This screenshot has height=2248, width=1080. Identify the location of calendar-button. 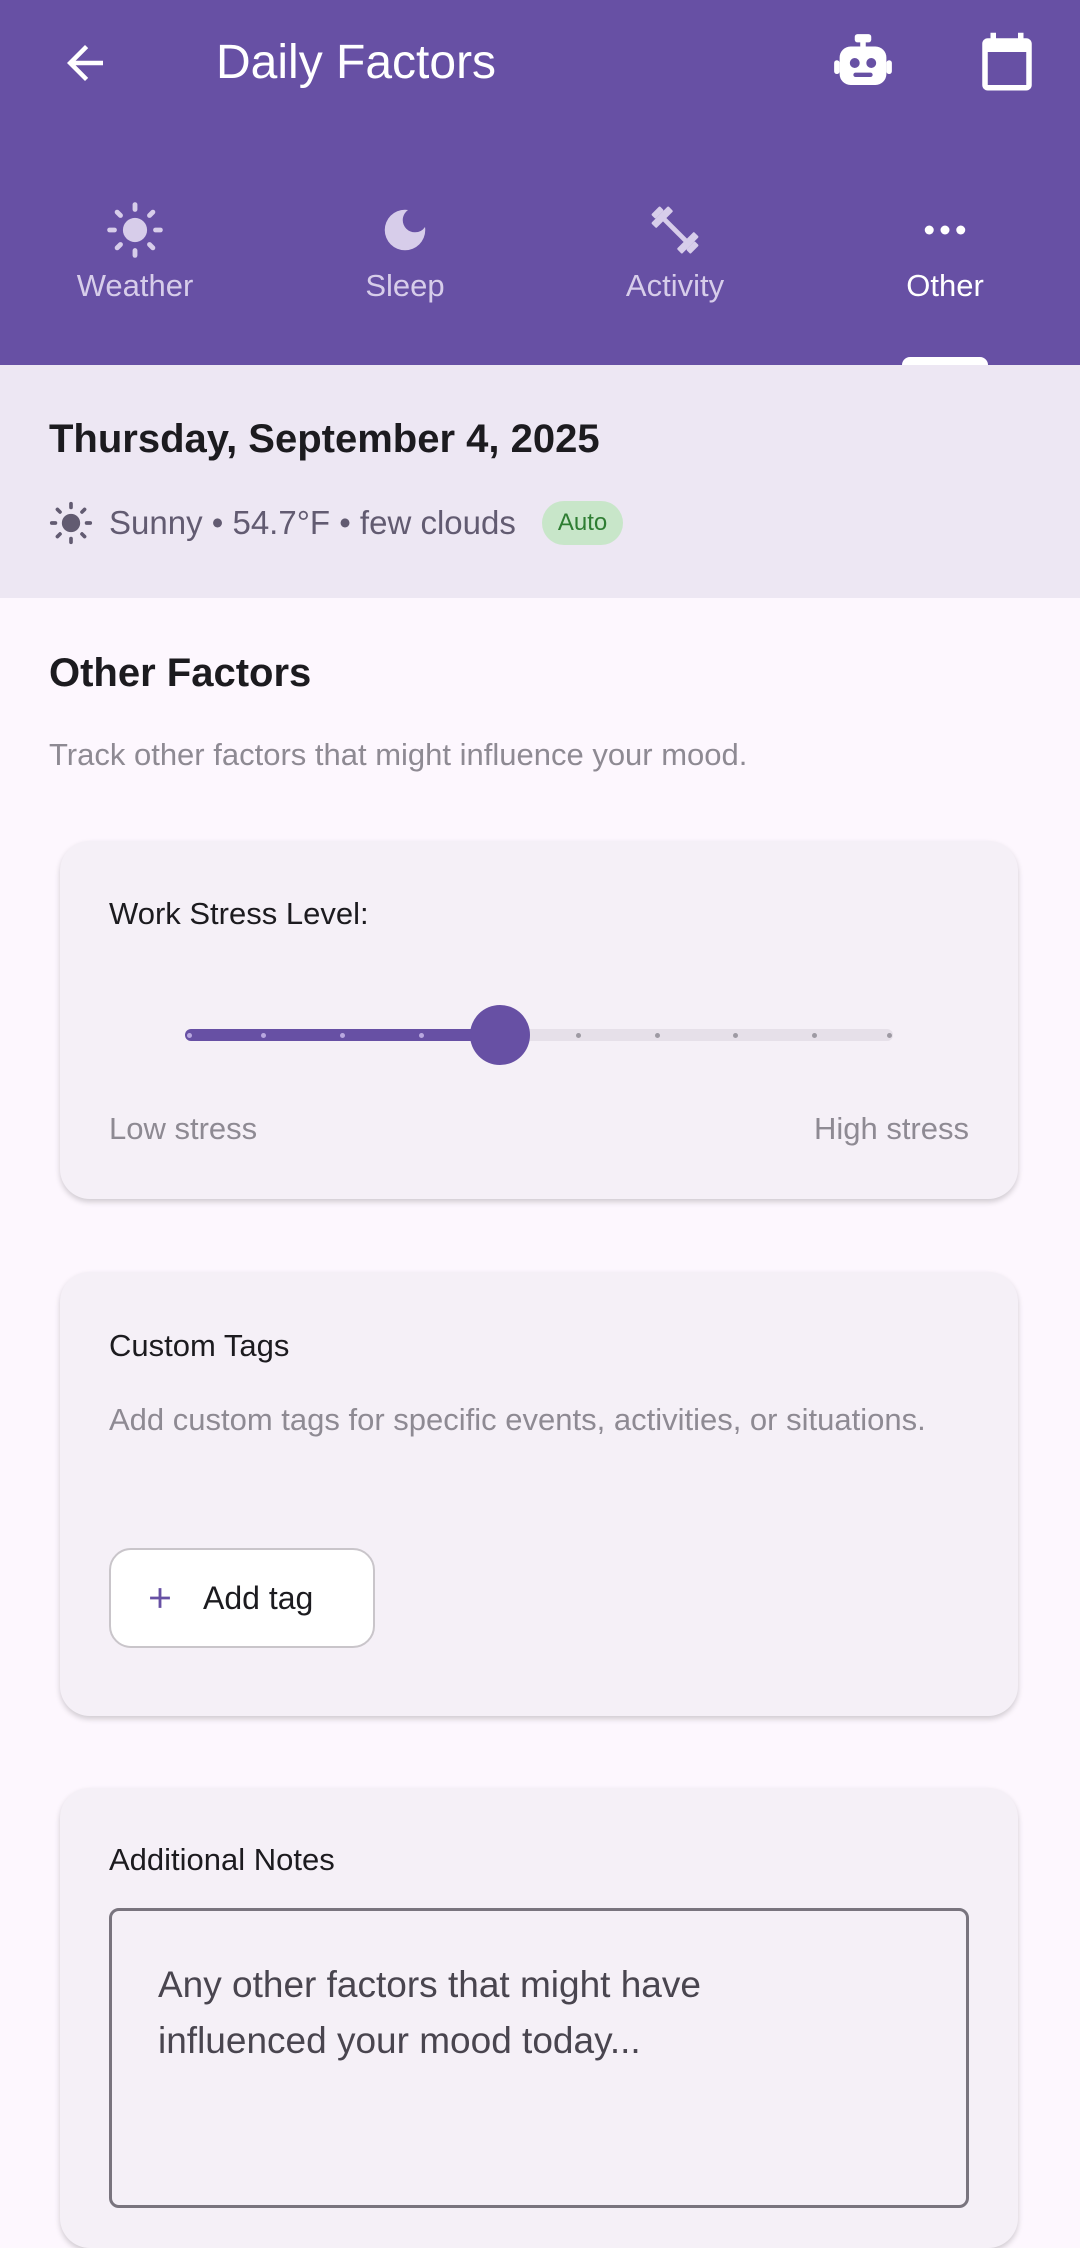
(1007, 63).